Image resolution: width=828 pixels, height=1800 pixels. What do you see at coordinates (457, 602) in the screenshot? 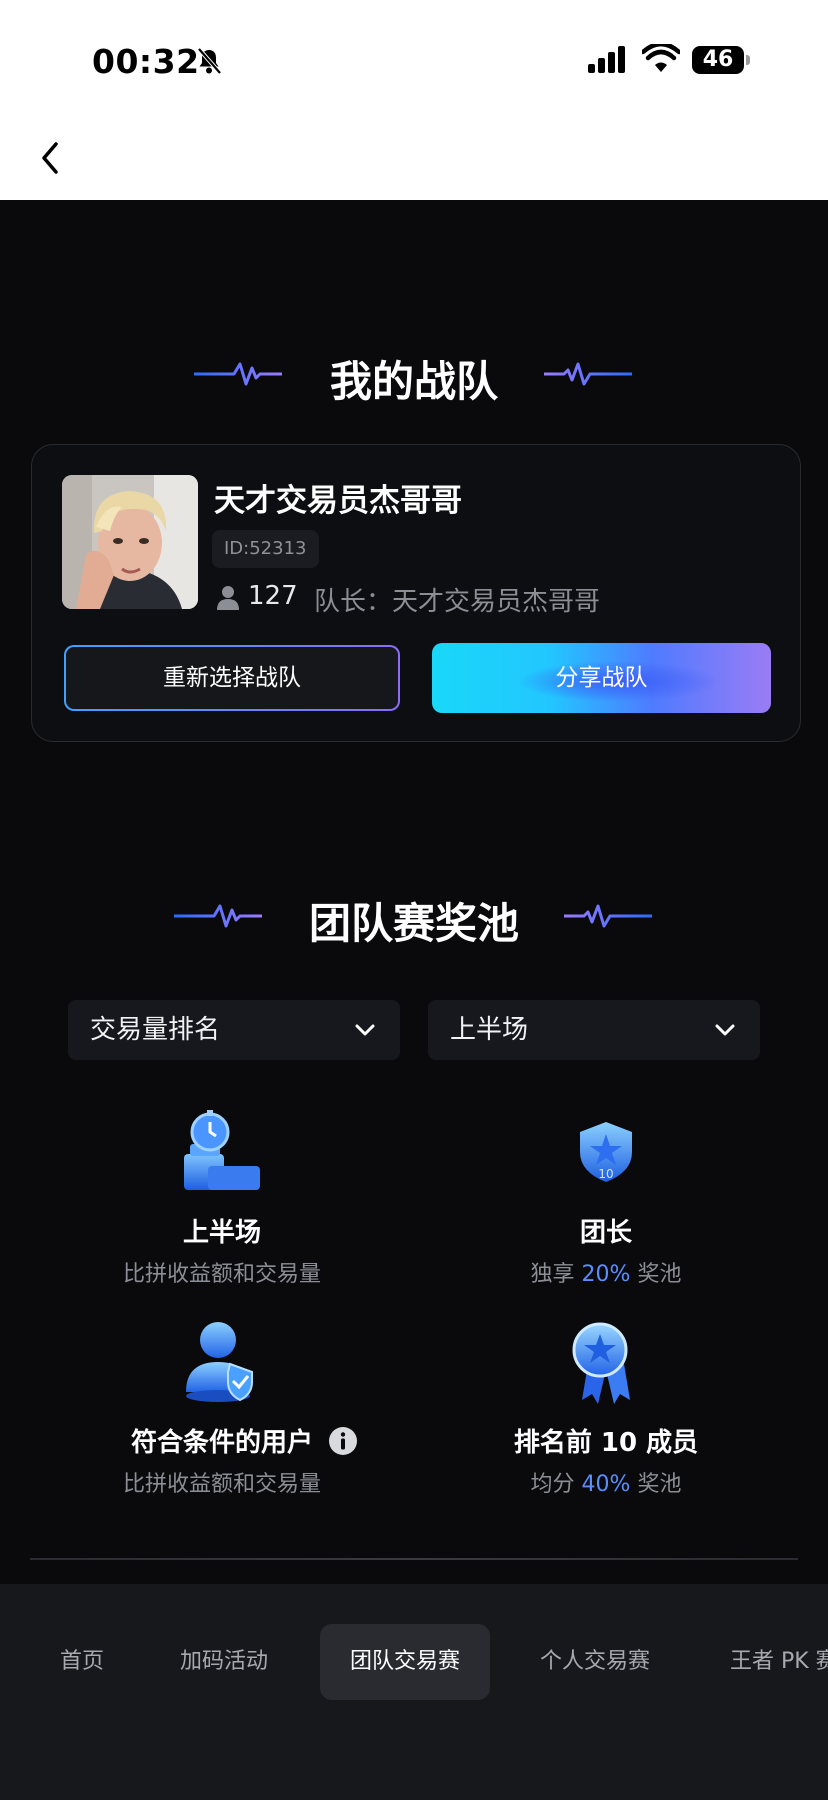
I see `team-leader: 队长：天才交易员杰哥哥` at bounding box center [457, 602].